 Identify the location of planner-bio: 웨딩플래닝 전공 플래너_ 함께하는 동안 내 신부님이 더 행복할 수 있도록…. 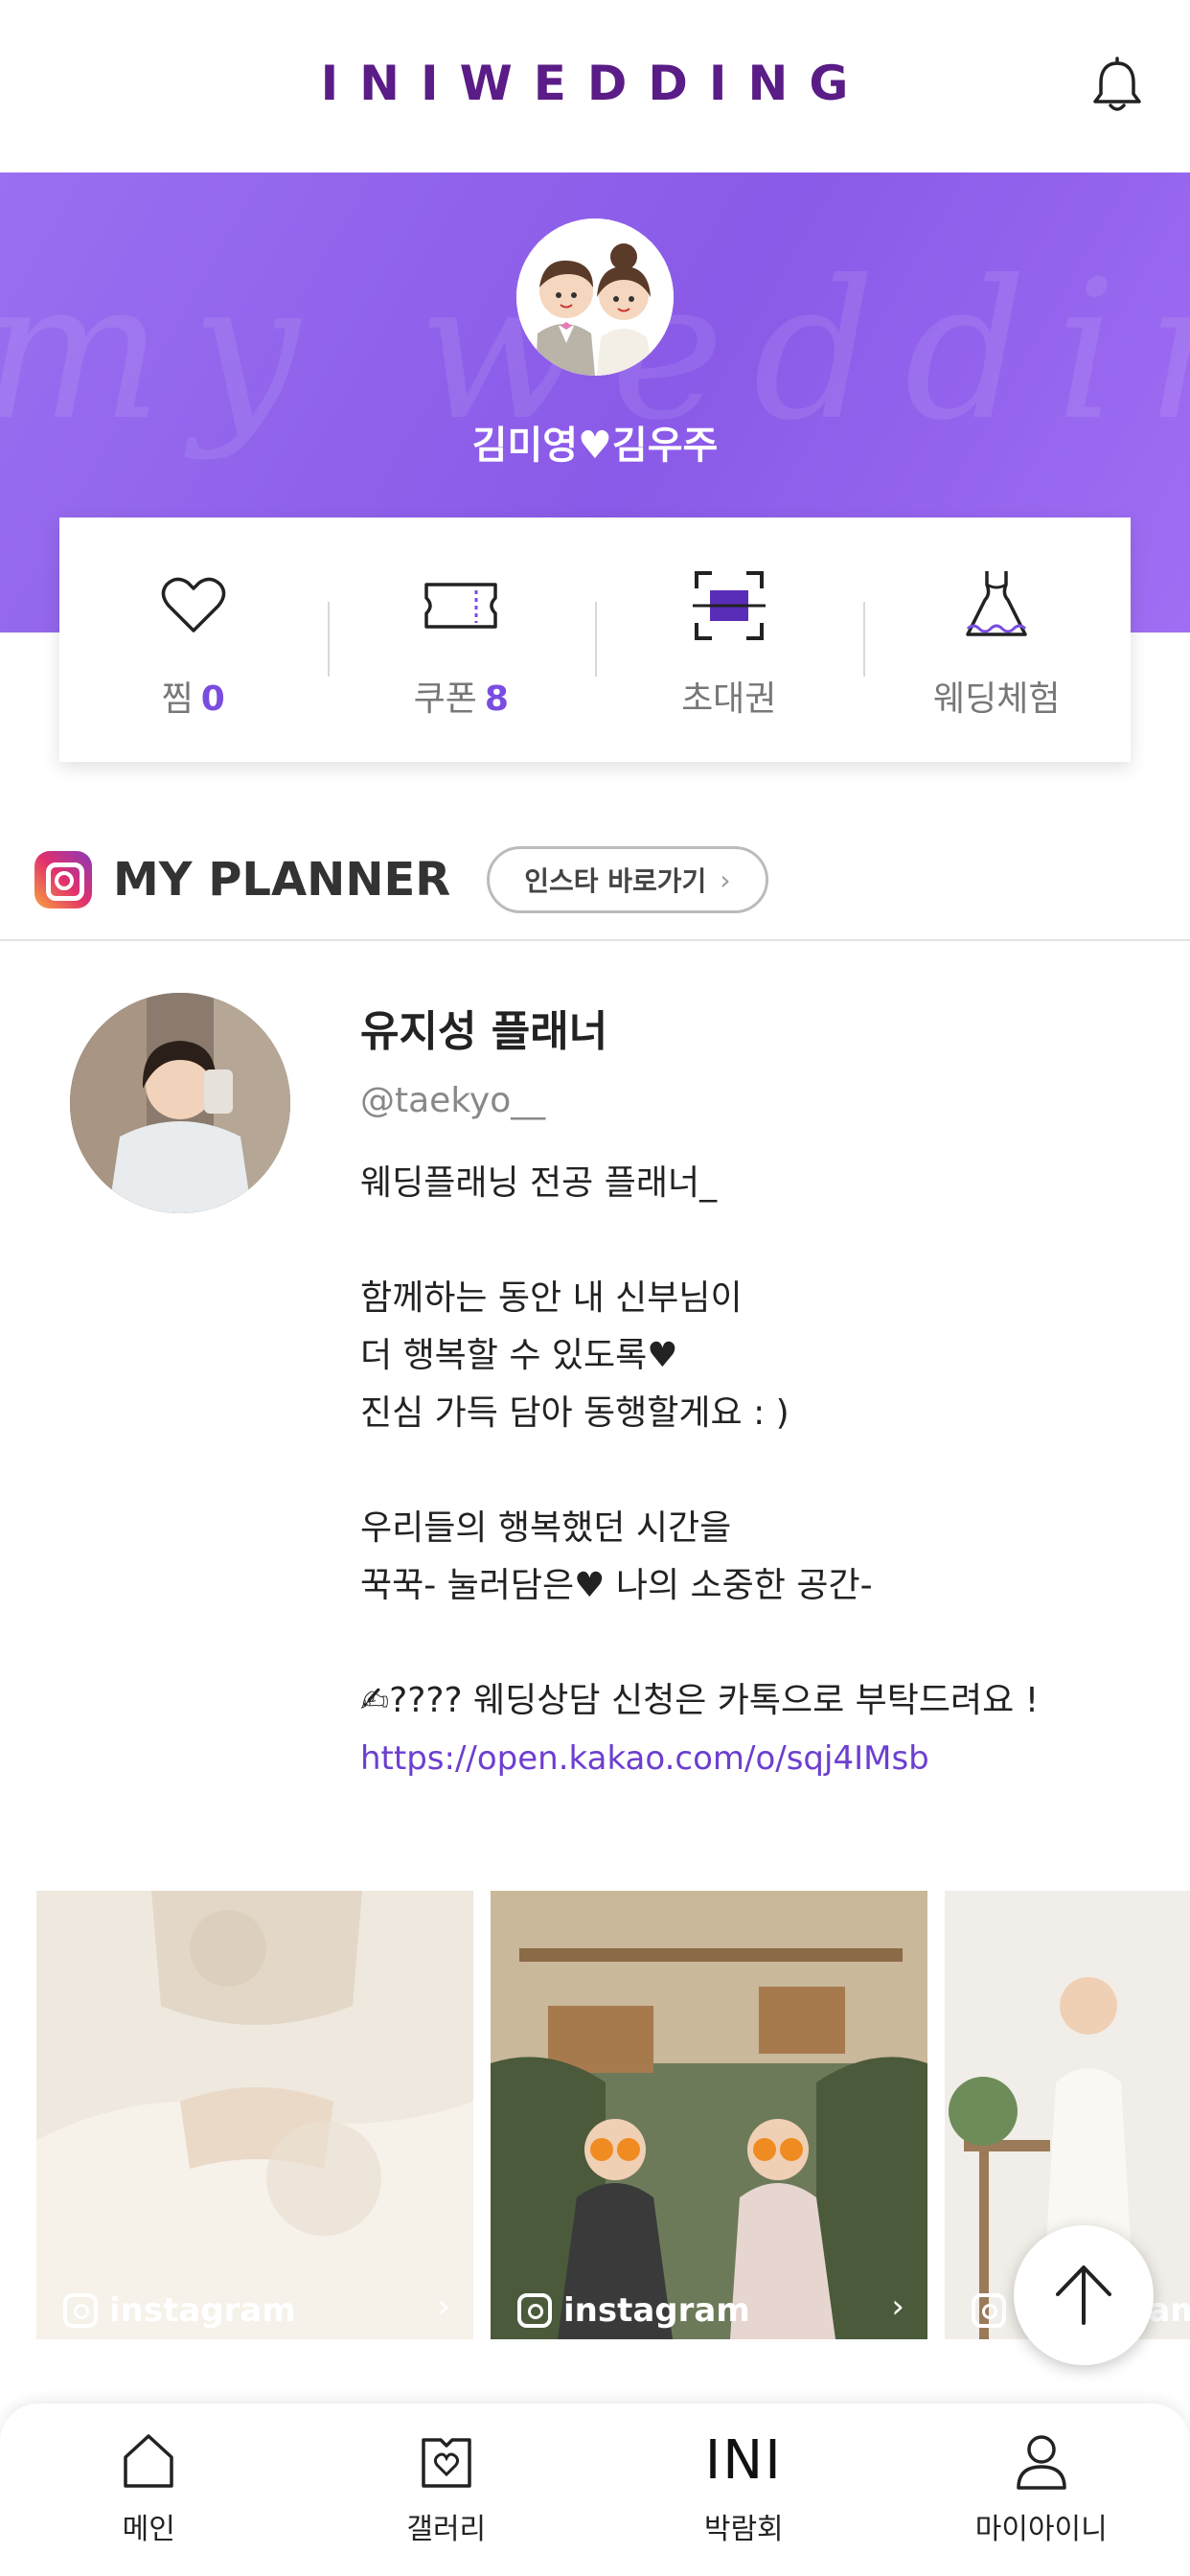
(700, 1441).